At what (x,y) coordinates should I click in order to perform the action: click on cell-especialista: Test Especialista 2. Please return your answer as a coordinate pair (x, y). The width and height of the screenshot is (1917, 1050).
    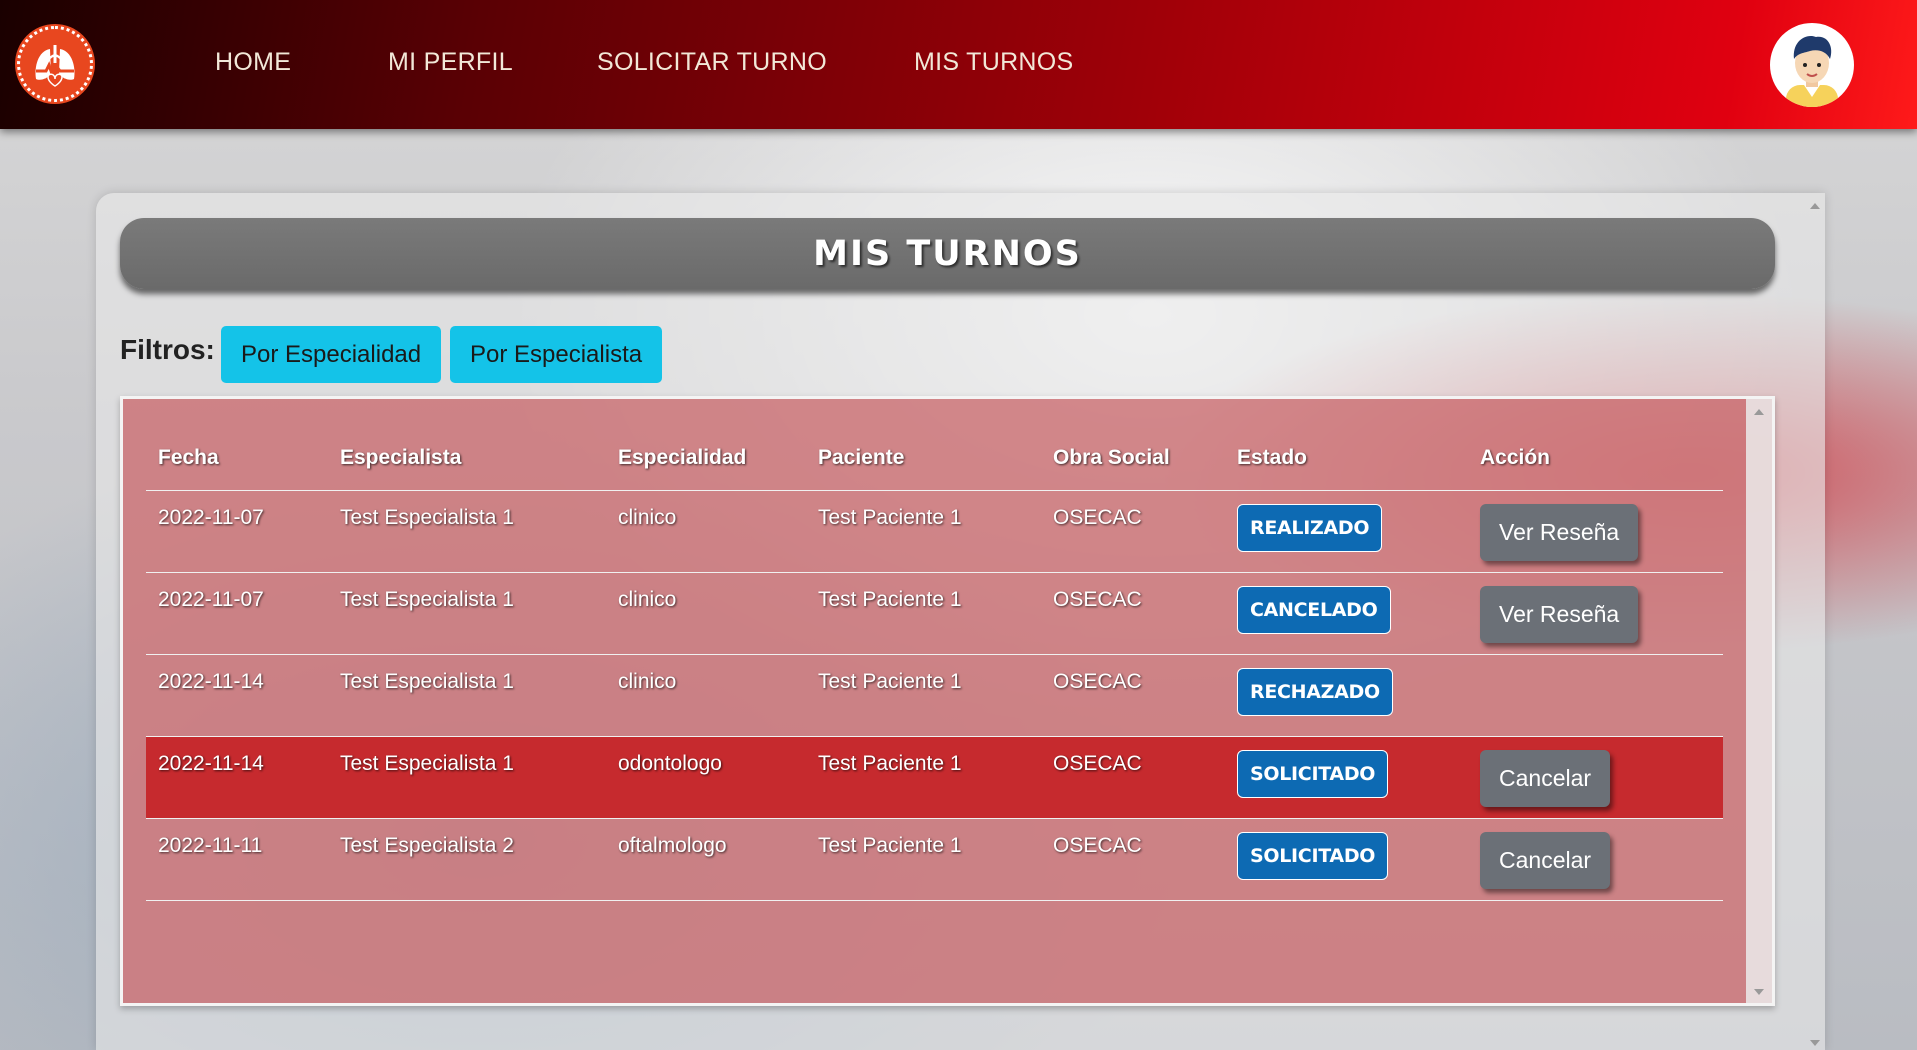
    Looking at the image, I should click on (467, 859).